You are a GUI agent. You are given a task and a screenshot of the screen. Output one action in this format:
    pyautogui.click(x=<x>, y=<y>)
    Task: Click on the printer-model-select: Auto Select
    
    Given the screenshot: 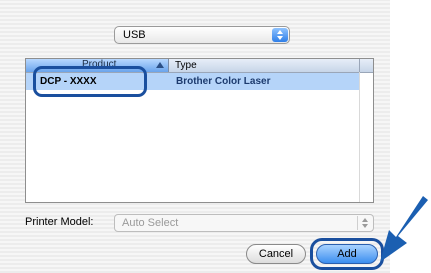 What is the action you would take?
    pyautogui.click(x=244, y=223)
    